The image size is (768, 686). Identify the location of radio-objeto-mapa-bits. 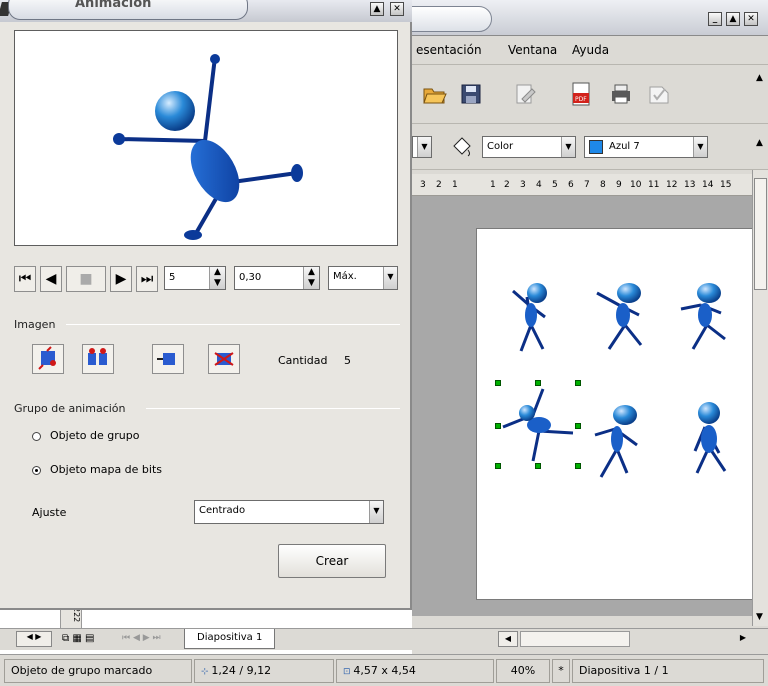
(36, 470).